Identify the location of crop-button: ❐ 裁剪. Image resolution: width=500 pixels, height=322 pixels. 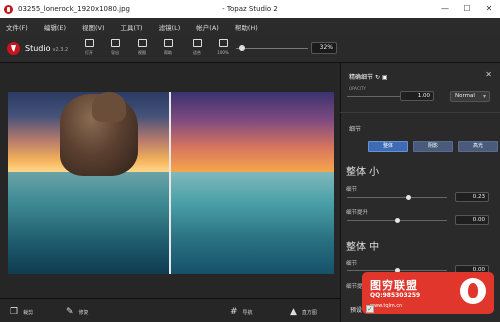
(21, 312).